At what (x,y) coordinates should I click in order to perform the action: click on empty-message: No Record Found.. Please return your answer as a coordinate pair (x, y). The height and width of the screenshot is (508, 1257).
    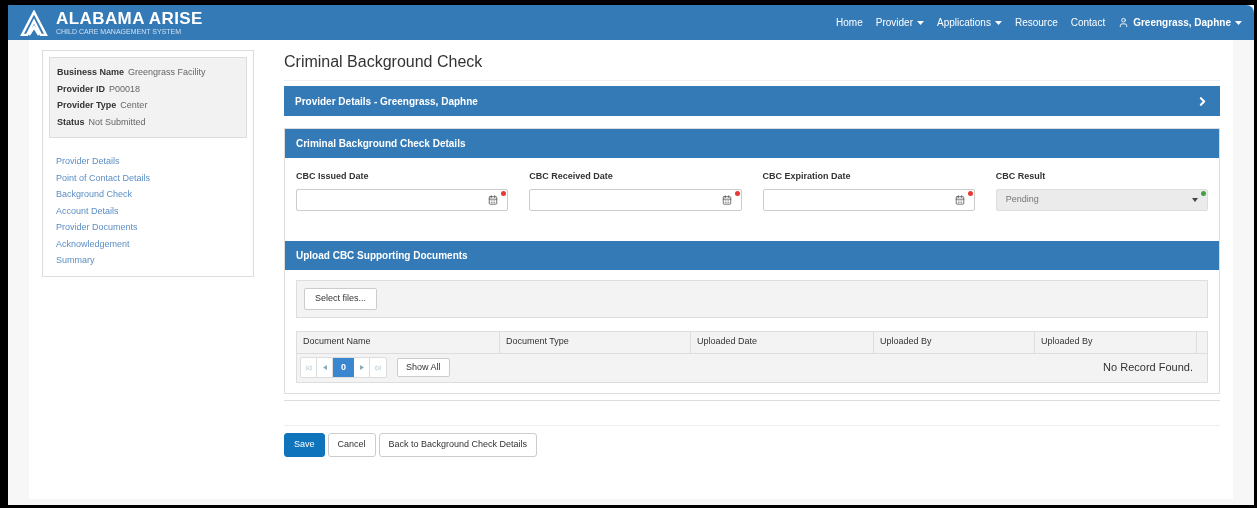
    Looking at the image, I should click on (1148, 368).